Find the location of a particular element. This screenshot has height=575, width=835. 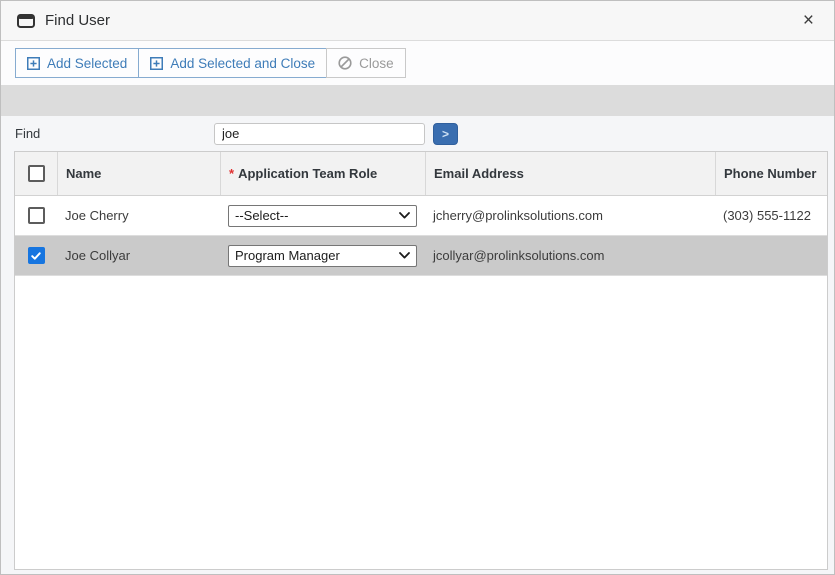

search-label: Find is located at coordinates (28, 133).